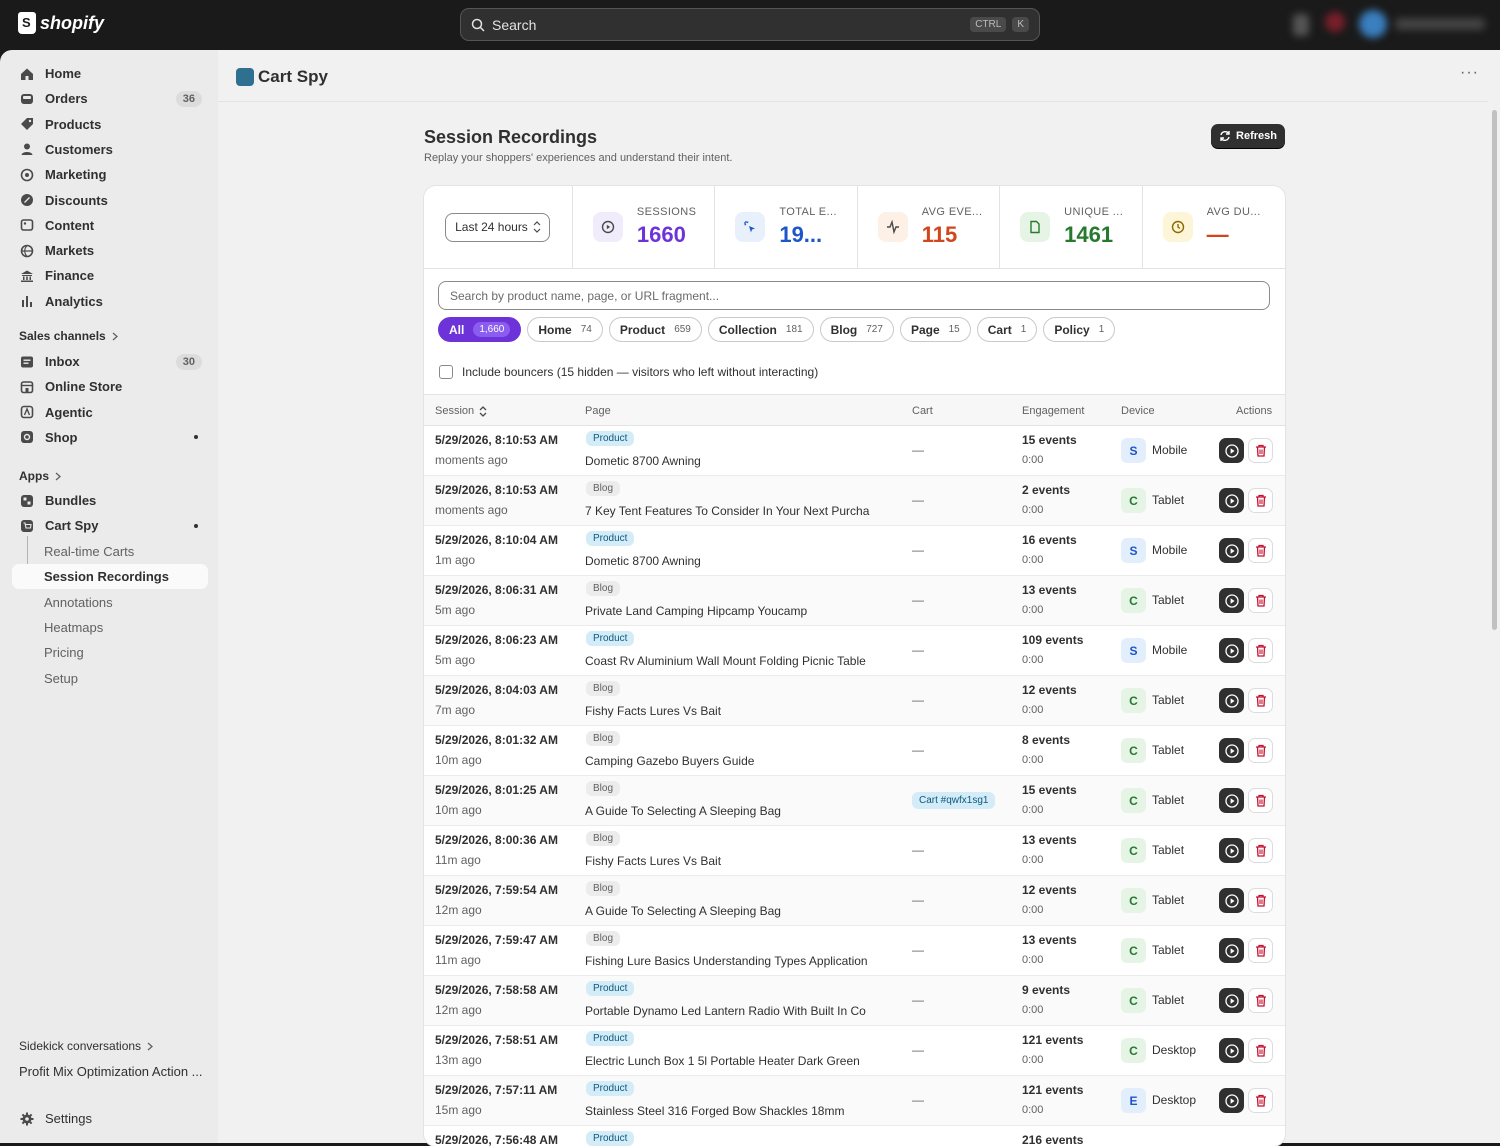 The height and width of the screenshot is (1146, 1500). What do you see at coordinates (110, 500) in the screenshot?
I see `sidebar-item-bundles: Bundles` at bounding box center [110, 500].